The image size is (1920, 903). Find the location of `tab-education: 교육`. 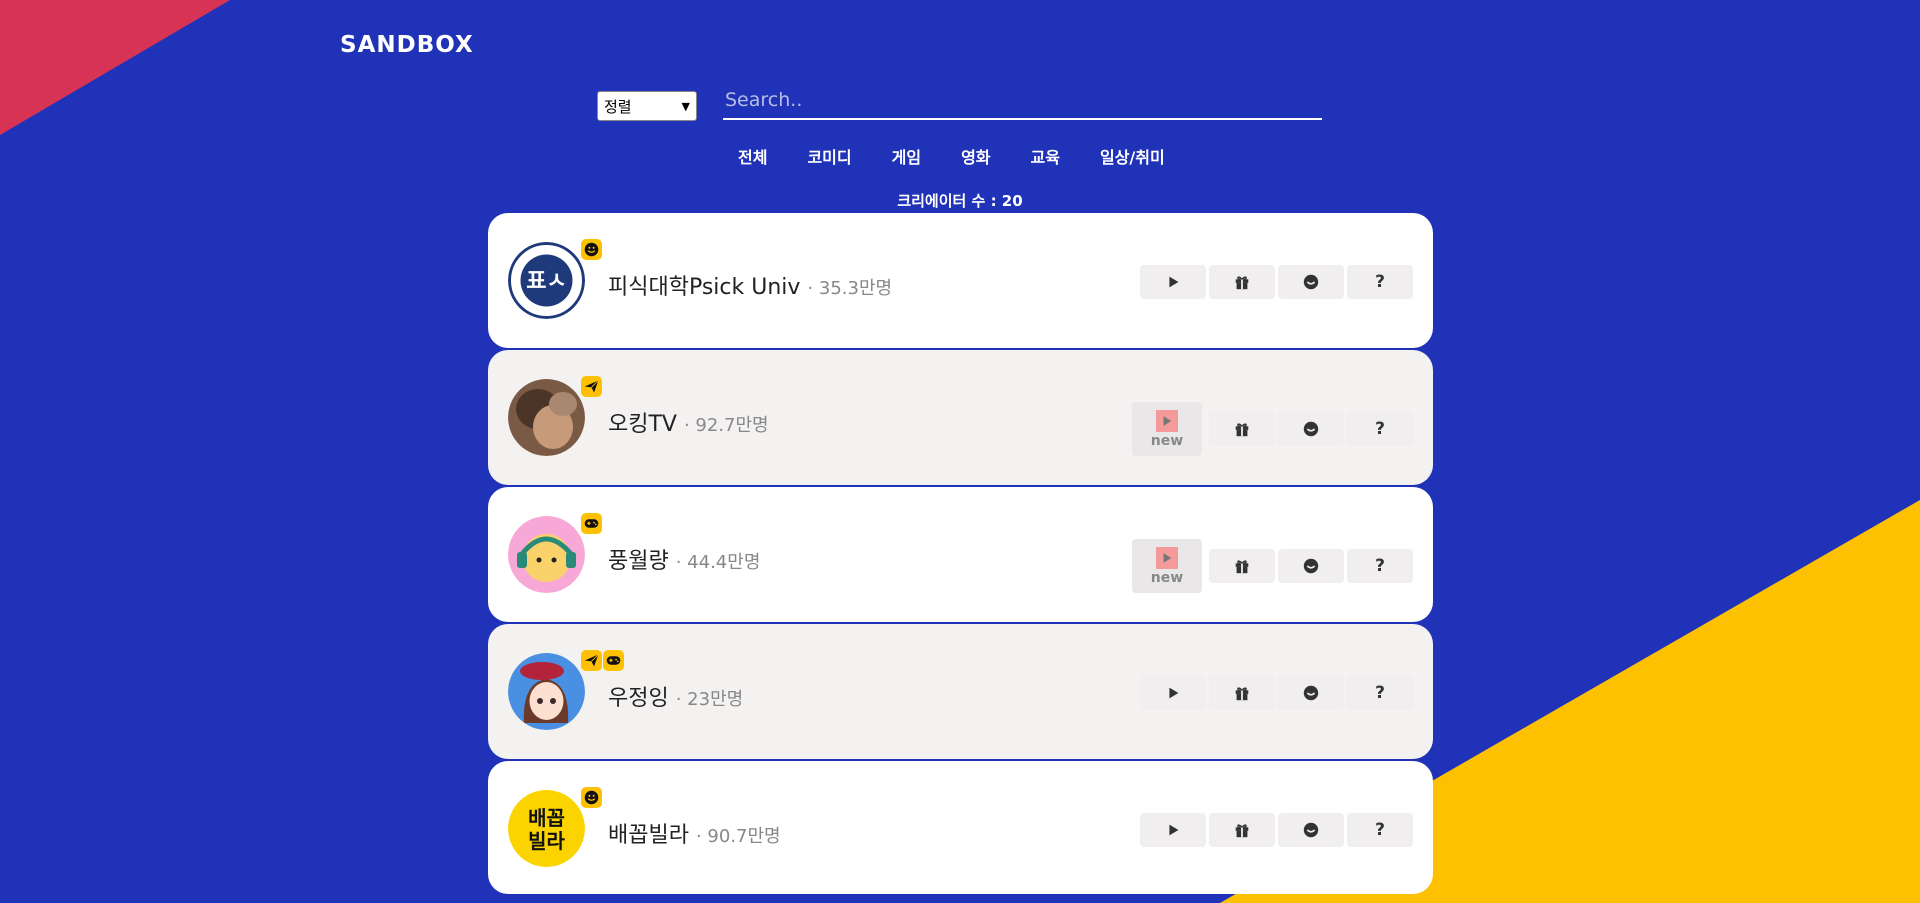

tab-education: 교육 is located at coordinates (1045, 156).